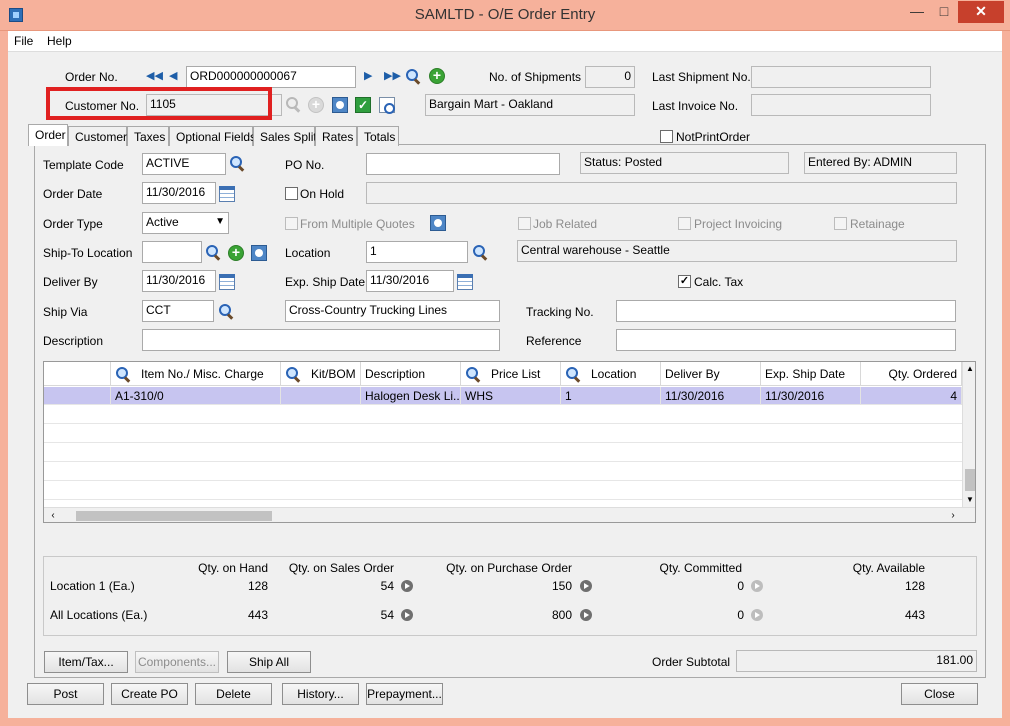  I want to click on minimize-button: —, so click(917, 12).